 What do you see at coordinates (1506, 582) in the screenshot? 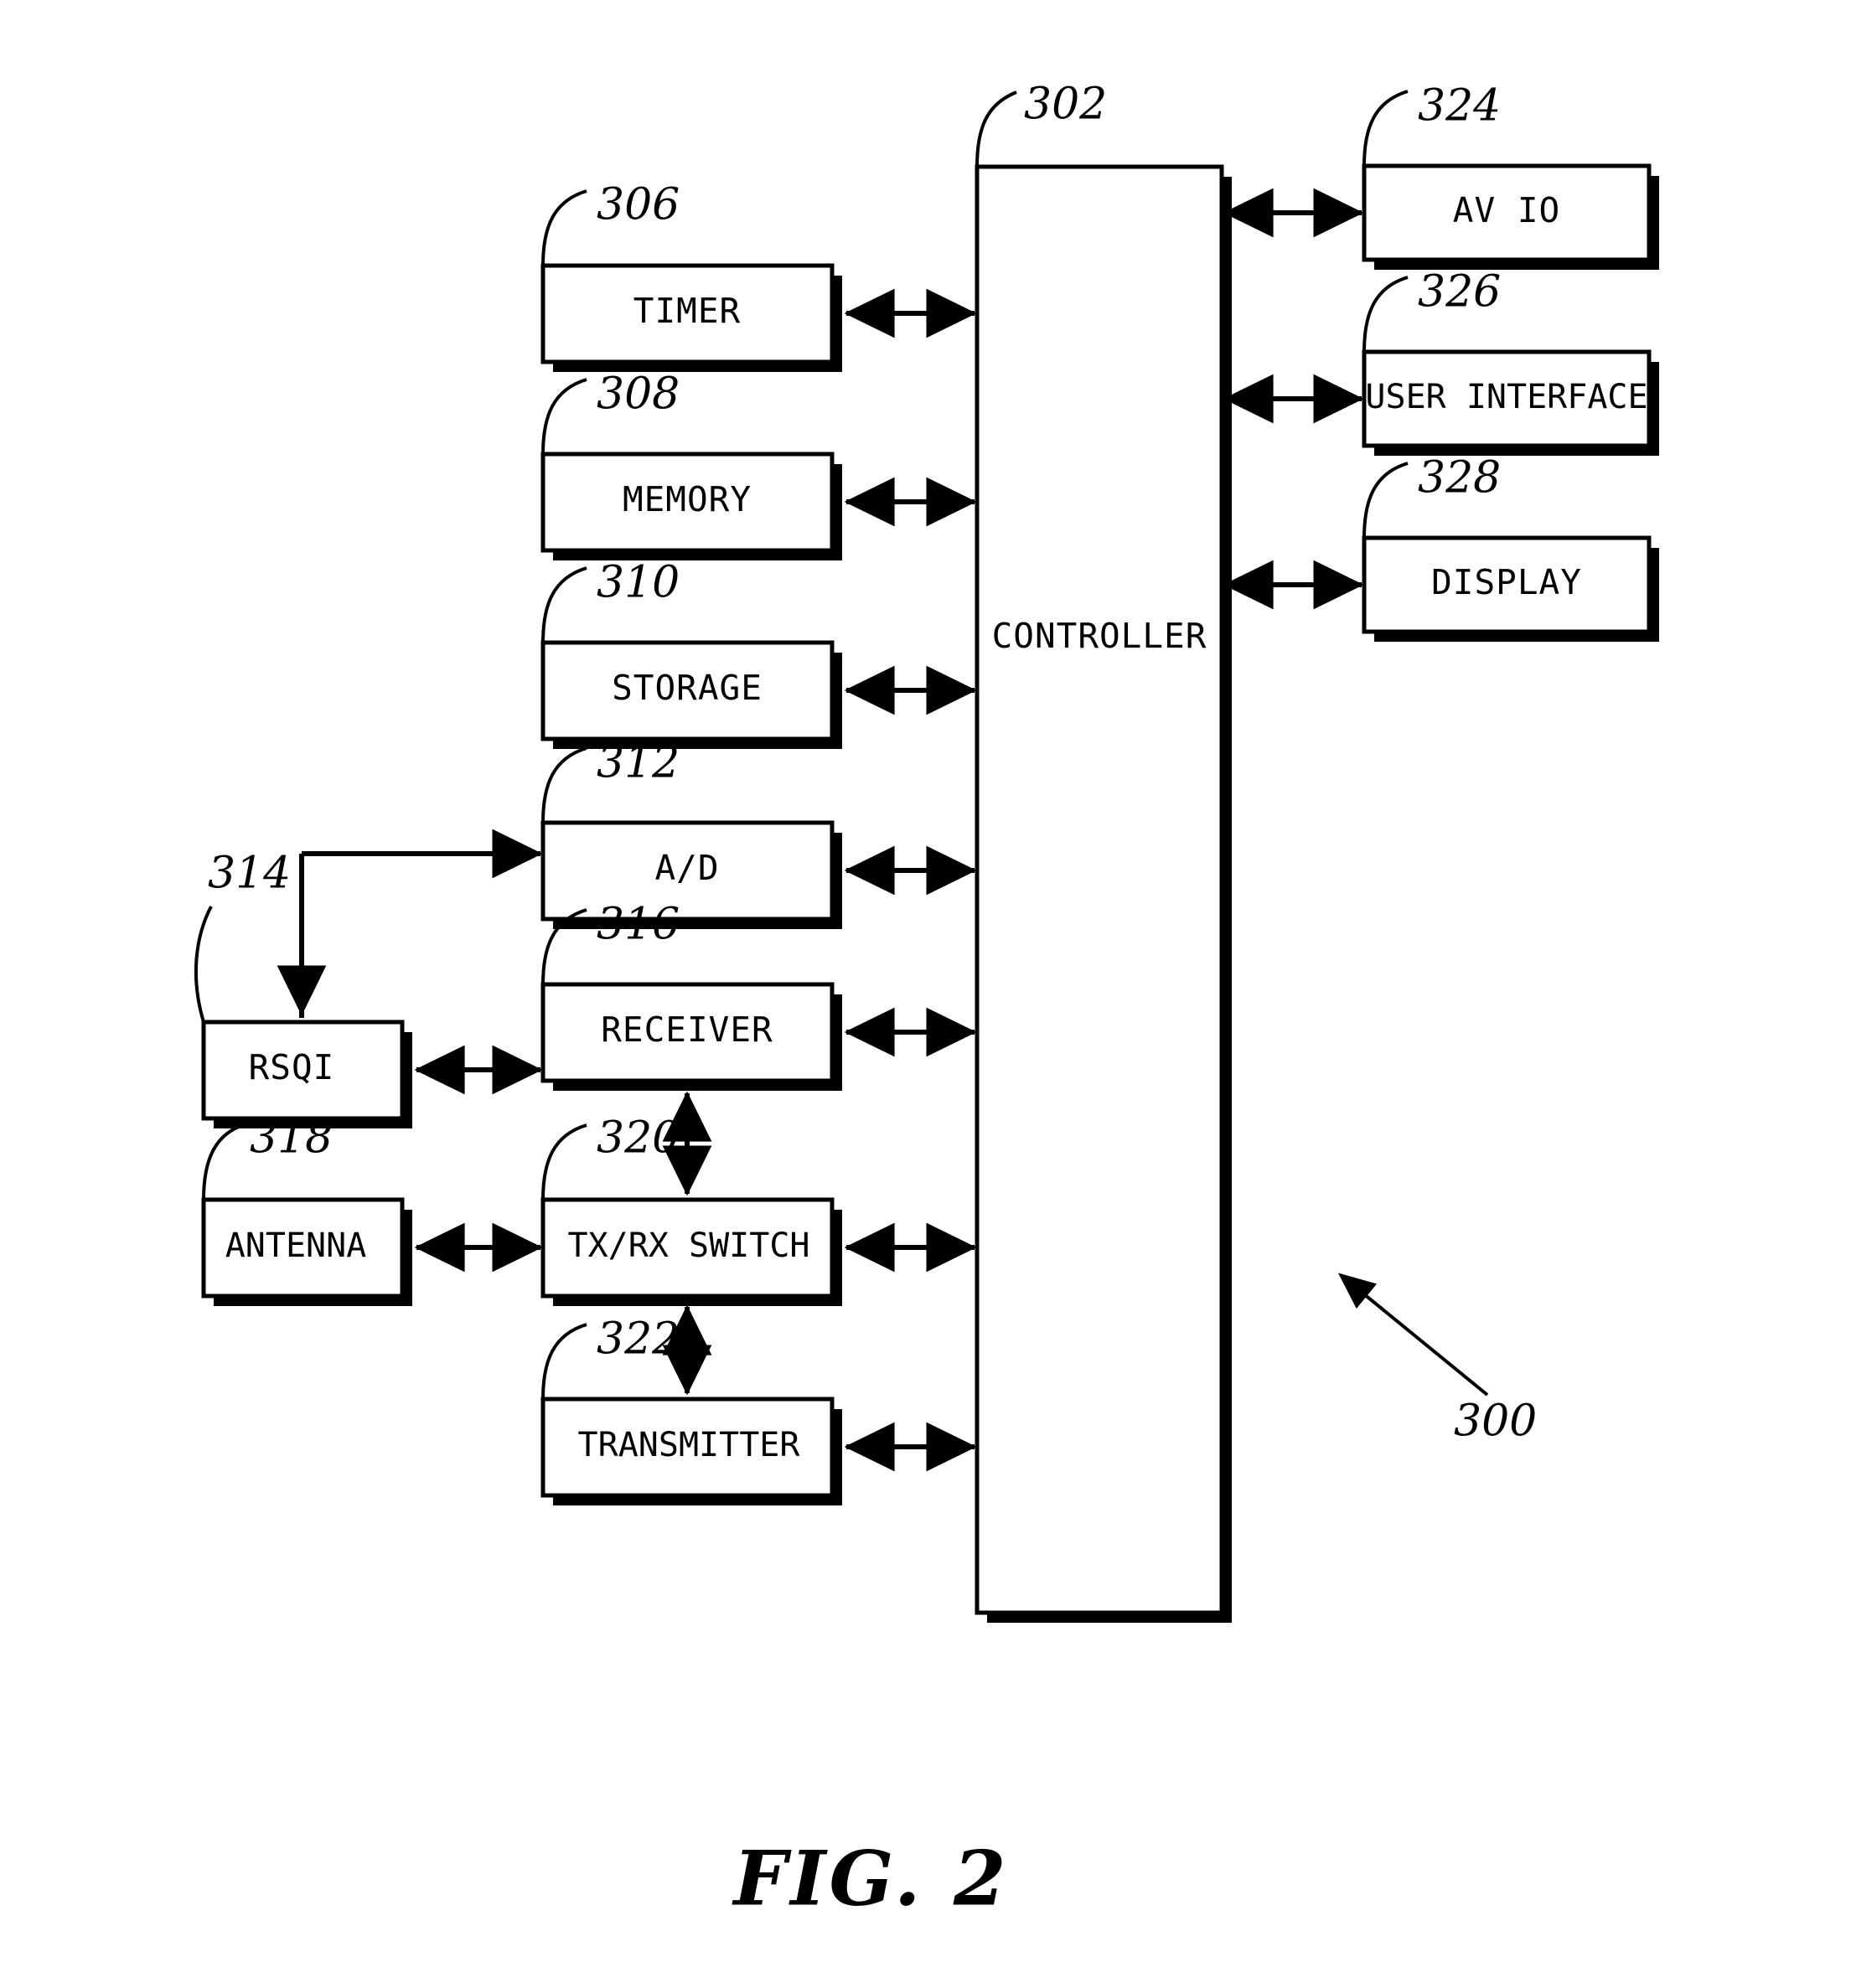
I see `block-display-label: DISPLAY` at bounding box center [1506, 582].